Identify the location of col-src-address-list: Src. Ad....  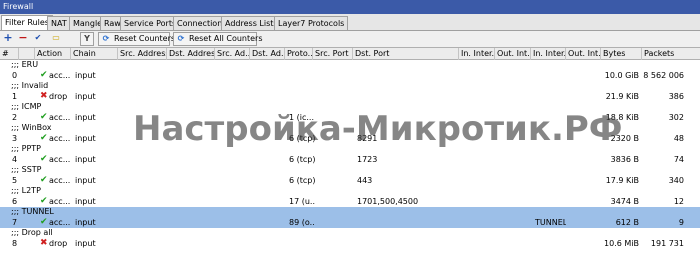
(232, 54).